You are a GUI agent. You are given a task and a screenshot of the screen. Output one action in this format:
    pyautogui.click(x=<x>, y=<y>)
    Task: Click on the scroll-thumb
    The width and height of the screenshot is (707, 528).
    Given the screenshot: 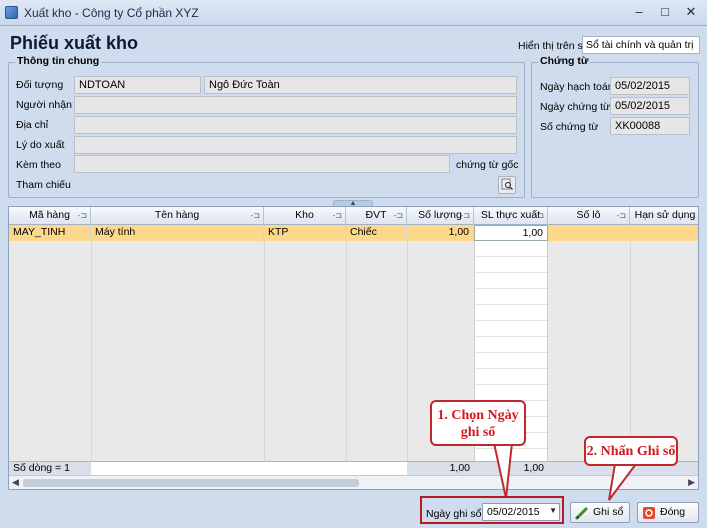 What is the action you would take?
    pyautogui.click(x=191, y=483)
    